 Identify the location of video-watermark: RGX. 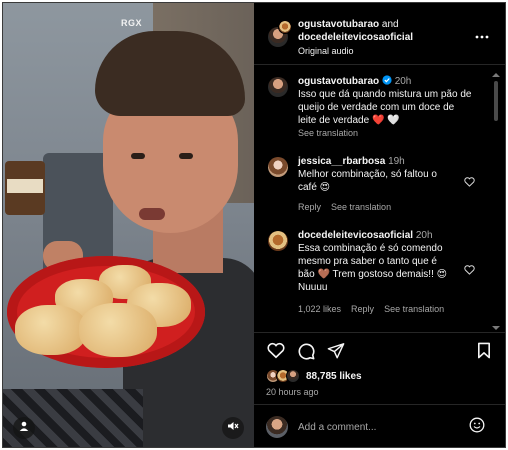
(132, 23).